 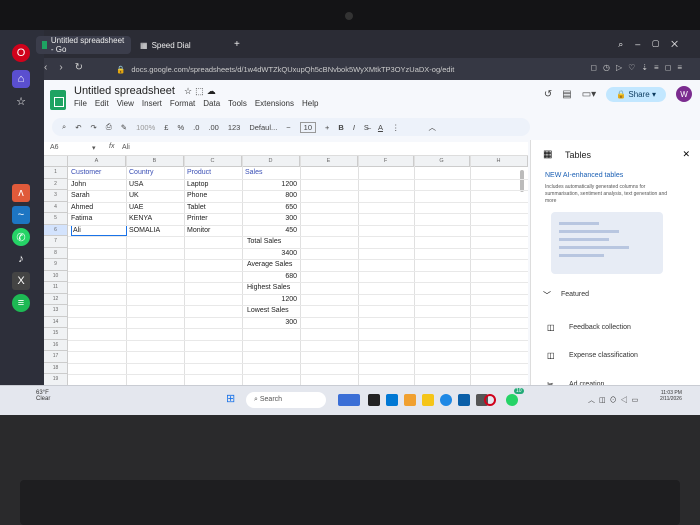 What do you see at coordinates (271, 254) in the screenshot?
I see `cell-total-value: 3400` at bounding box center [271, 254].